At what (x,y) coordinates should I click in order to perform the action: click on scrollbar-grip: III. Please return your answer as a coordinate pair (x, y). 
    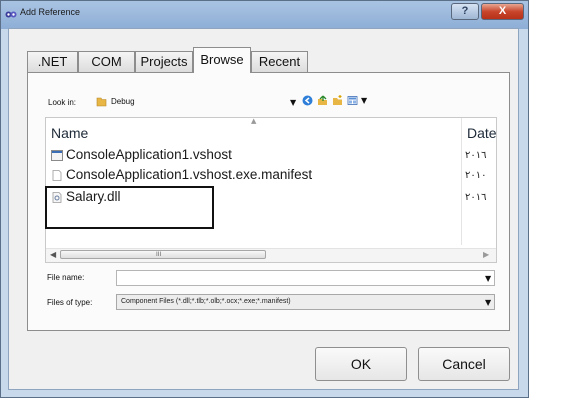
    Looking at the image, I should click on (159, 254).